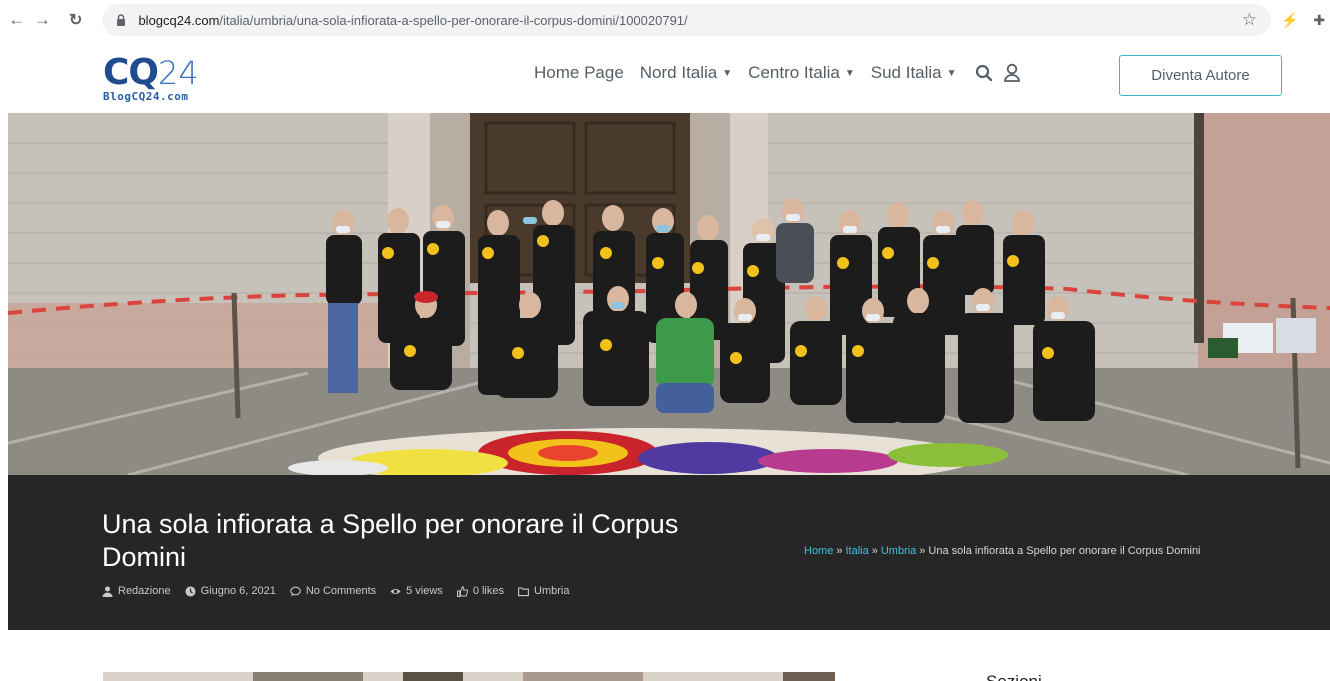 The width and height of the screenshot is (1330, 681). I want to click on meta-views: 5 views, so click(416, 591).